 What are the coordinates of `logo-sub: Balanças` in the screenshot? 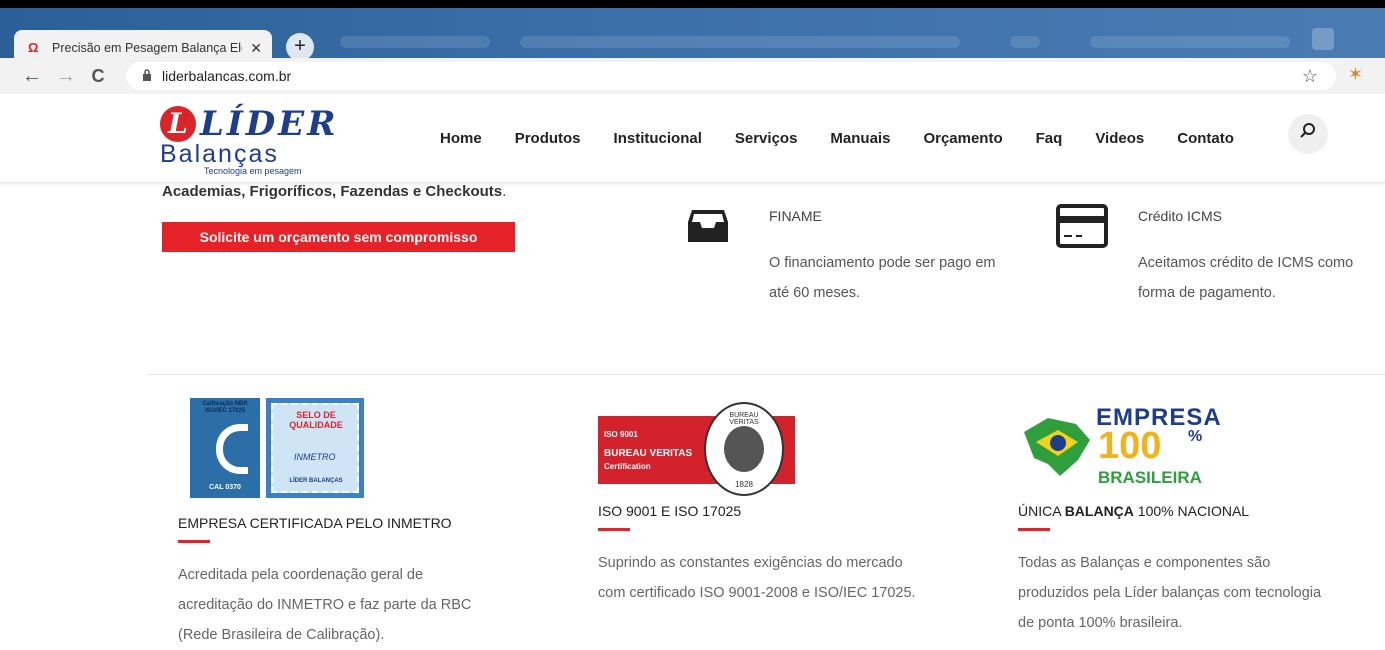 It's located at (219, 154).